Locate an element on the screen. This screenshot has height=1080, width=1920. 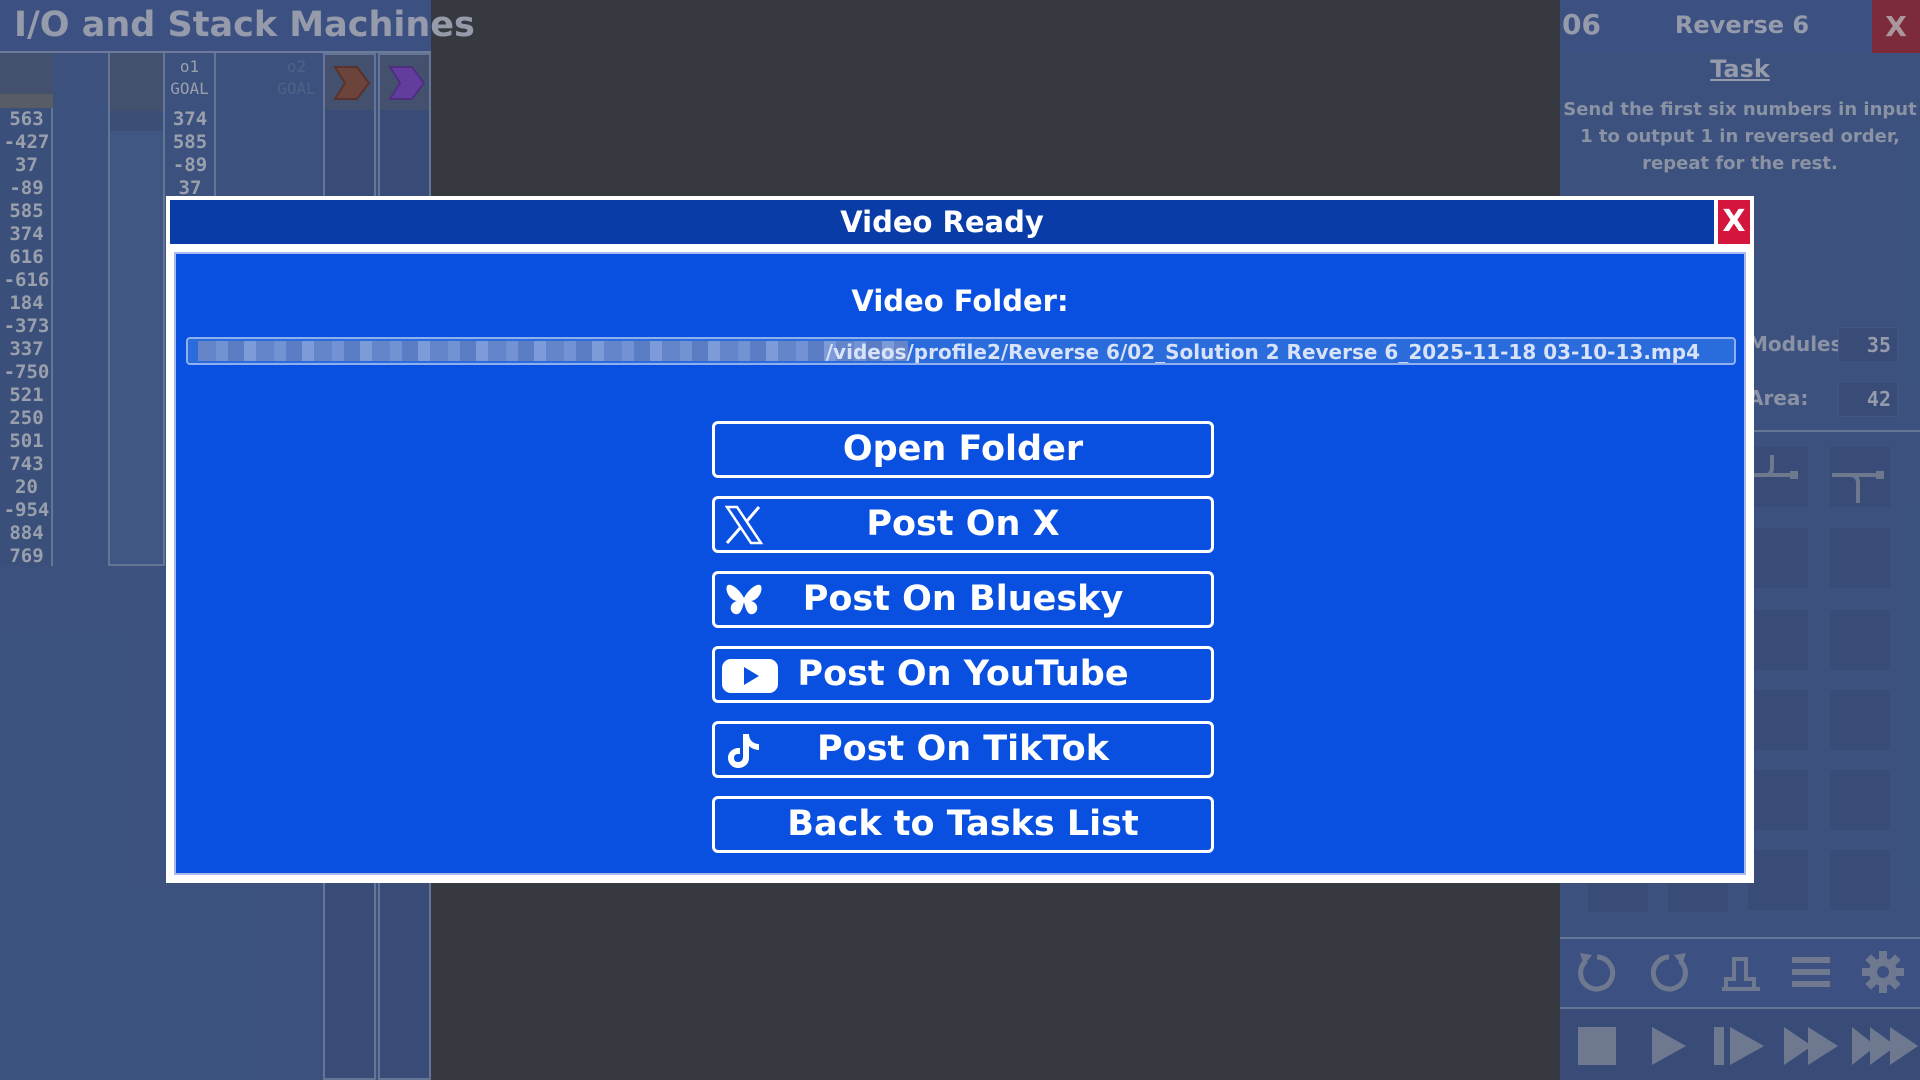
post-on-tiktok-button: Post On TikTok is located at coordinates (963, 749).